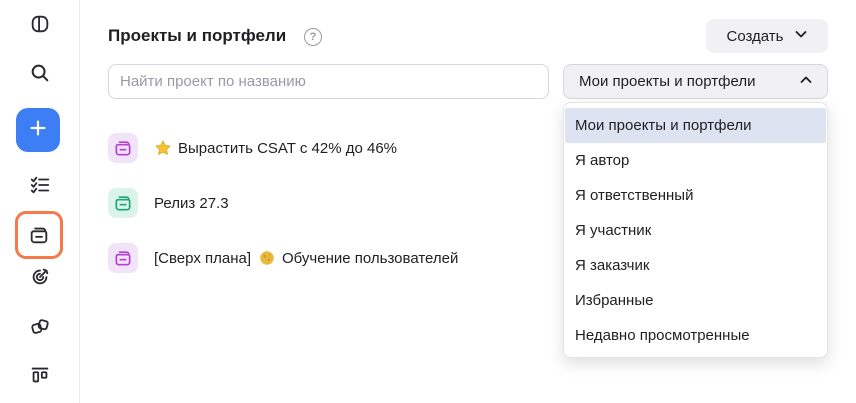  What do you see at coordinates (695, 125) in the screenshot?
I see `filter-option-my: Мои проекты и портфели` at bounding box center [695, 125].